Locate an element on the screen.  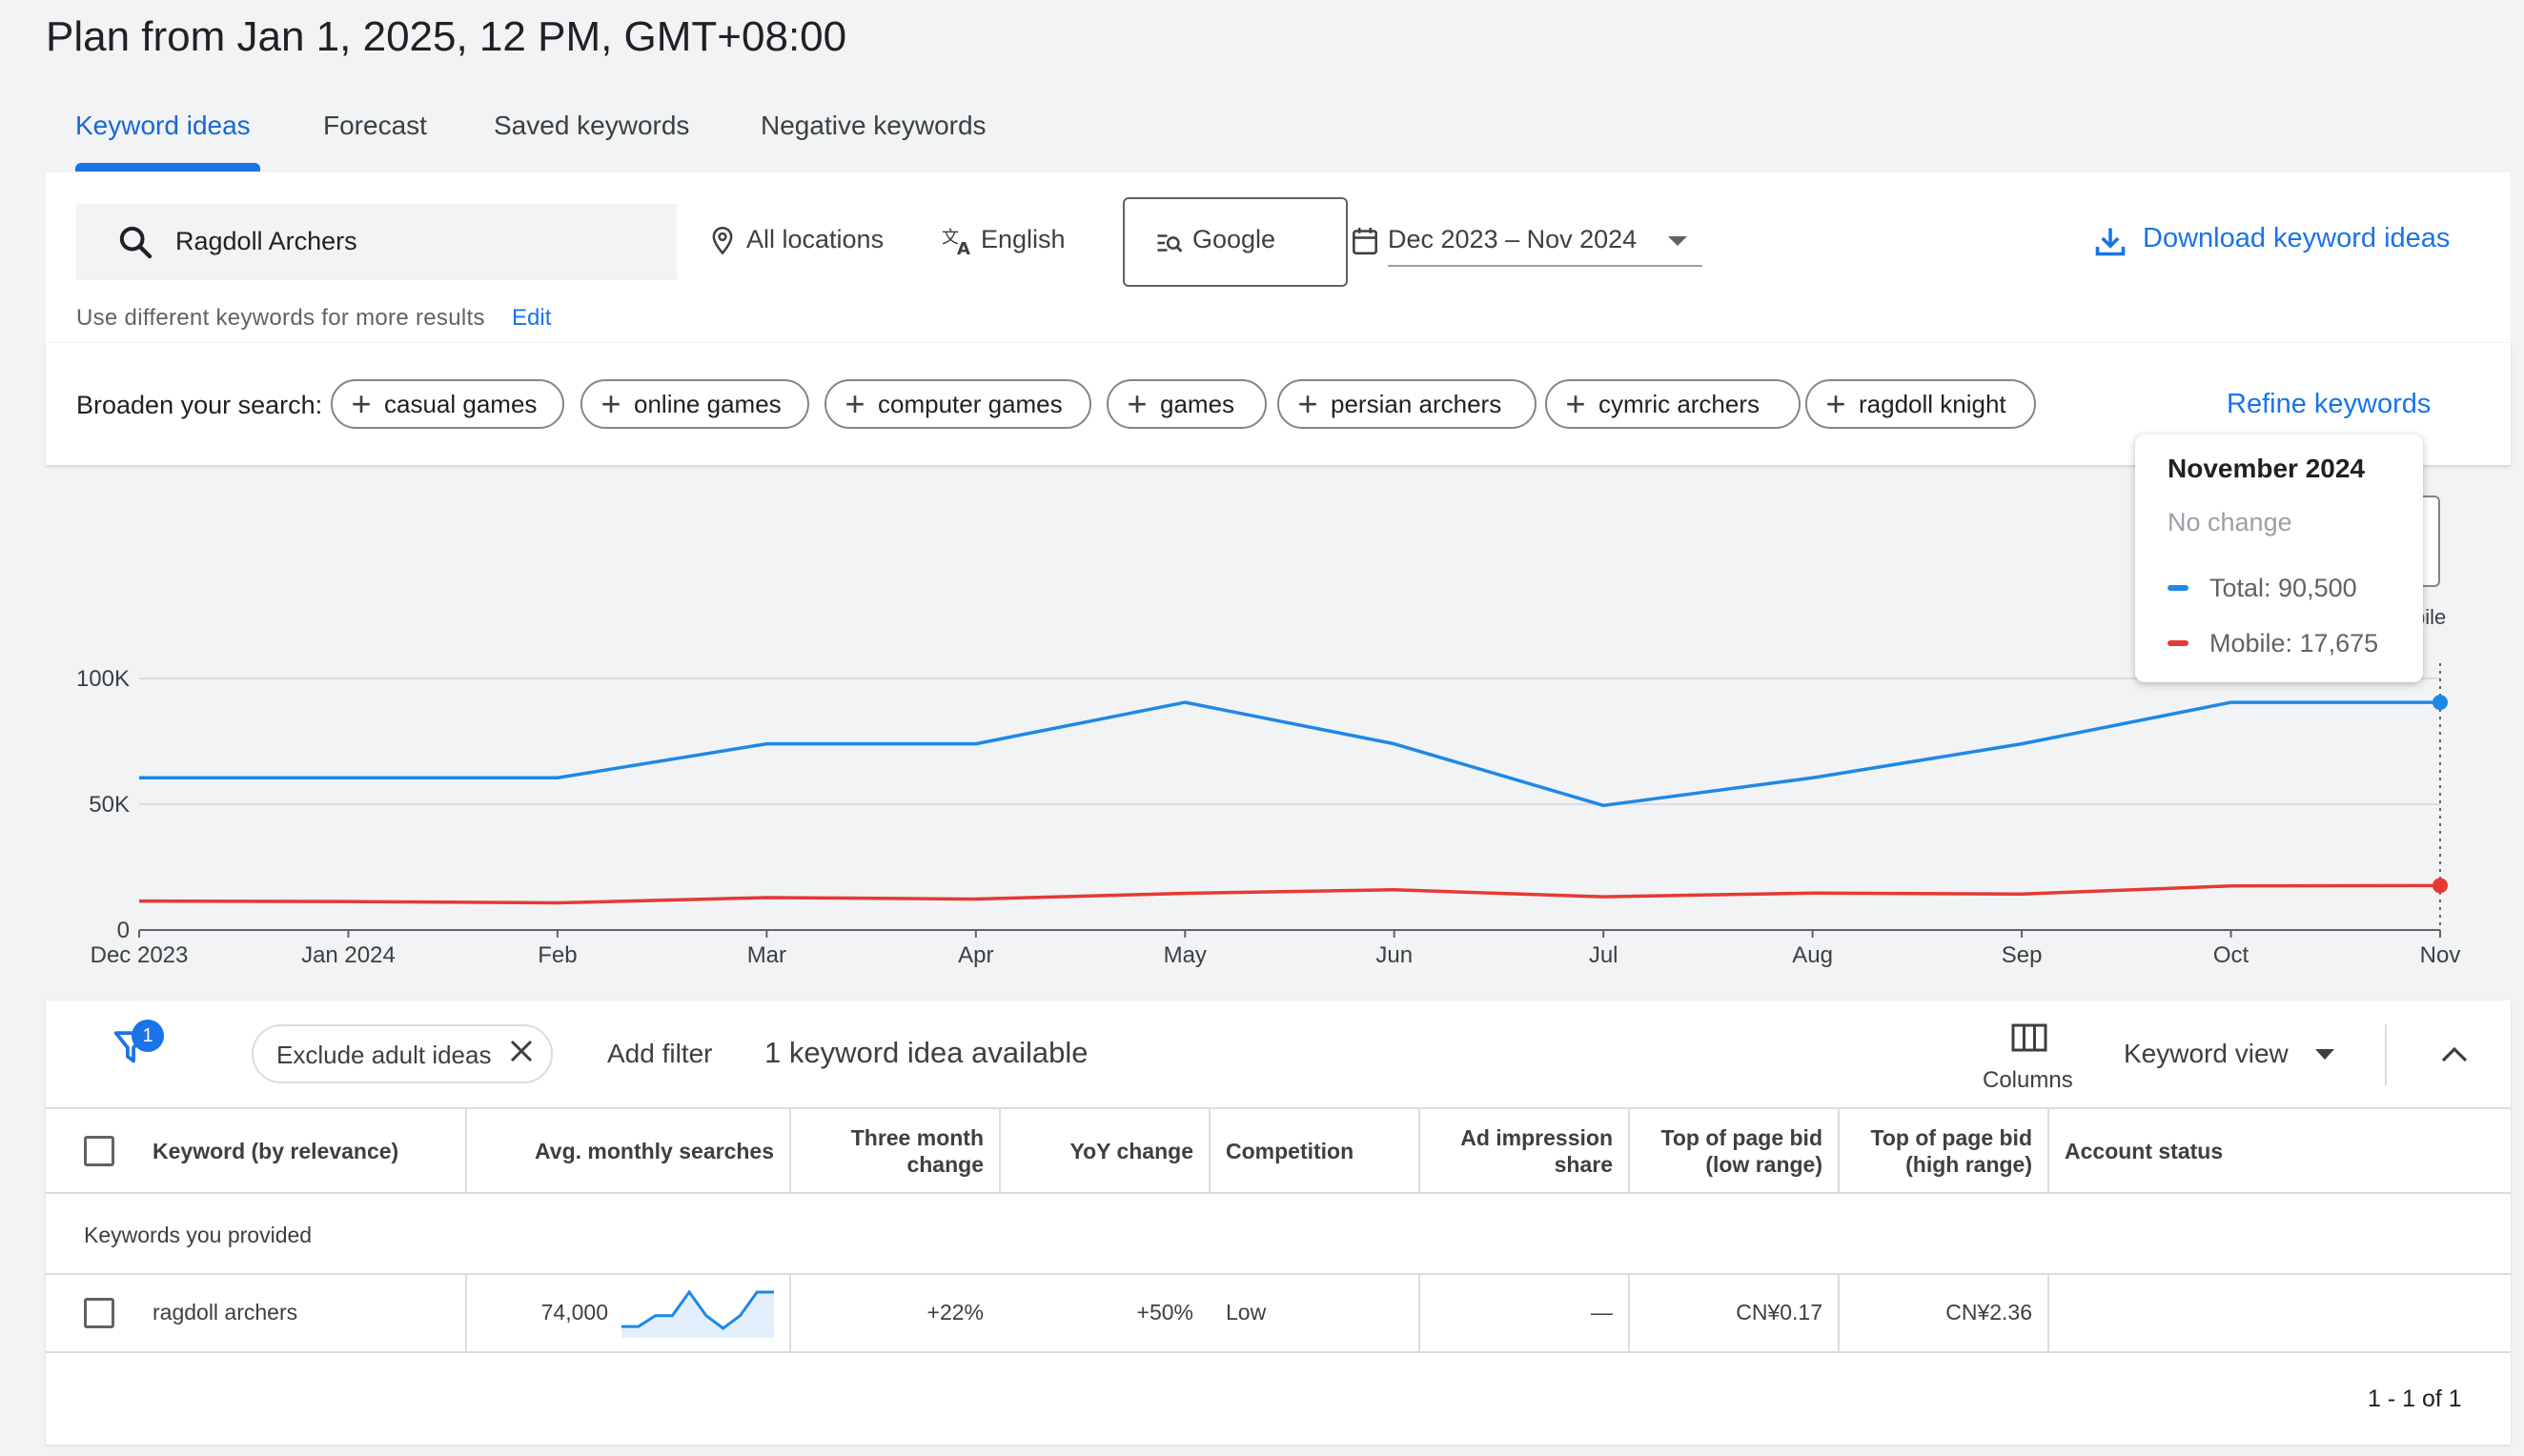
keyword-view-selector: Keyword view is located at coordinates (2206, 1054).